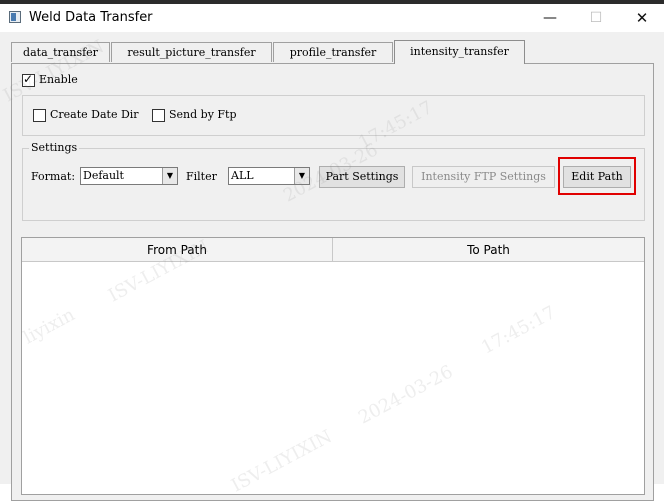  I want to click on tab-profile-transfer: profile_transfer, so click(333, 52).